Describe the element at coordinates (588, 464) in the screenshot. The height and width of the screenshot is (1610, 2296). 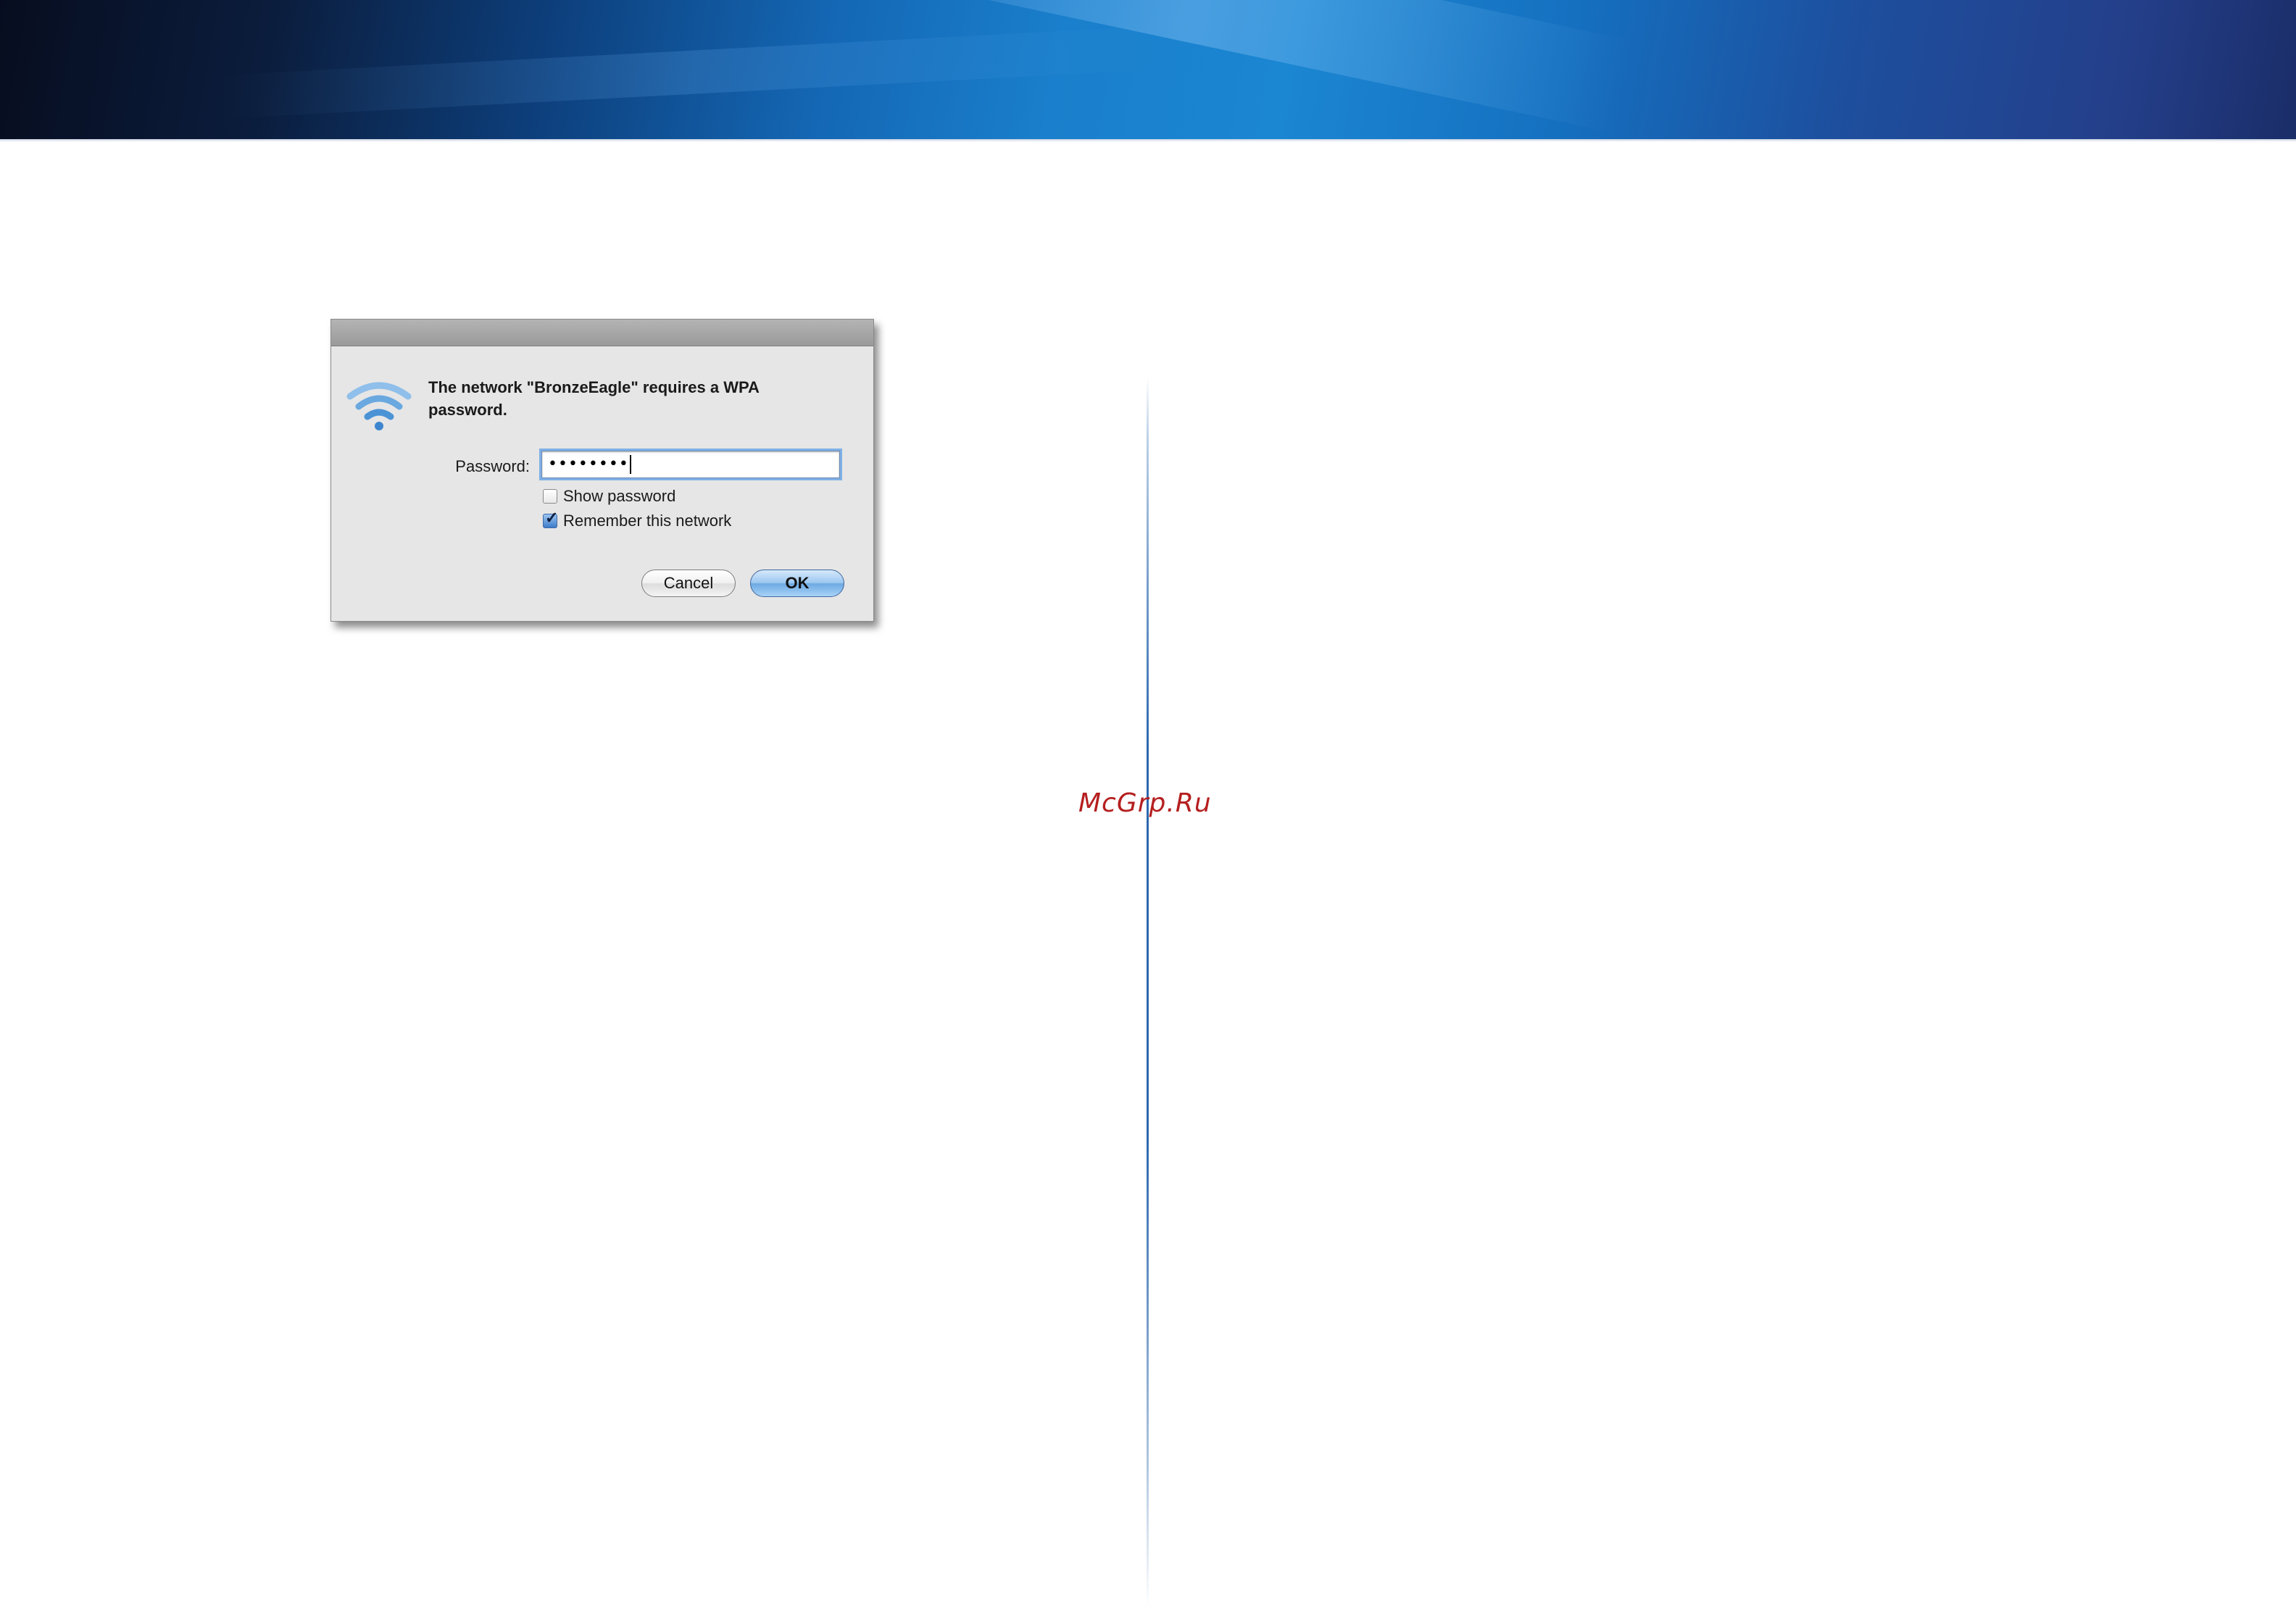
I see `password-value: ••••••••` at that location.